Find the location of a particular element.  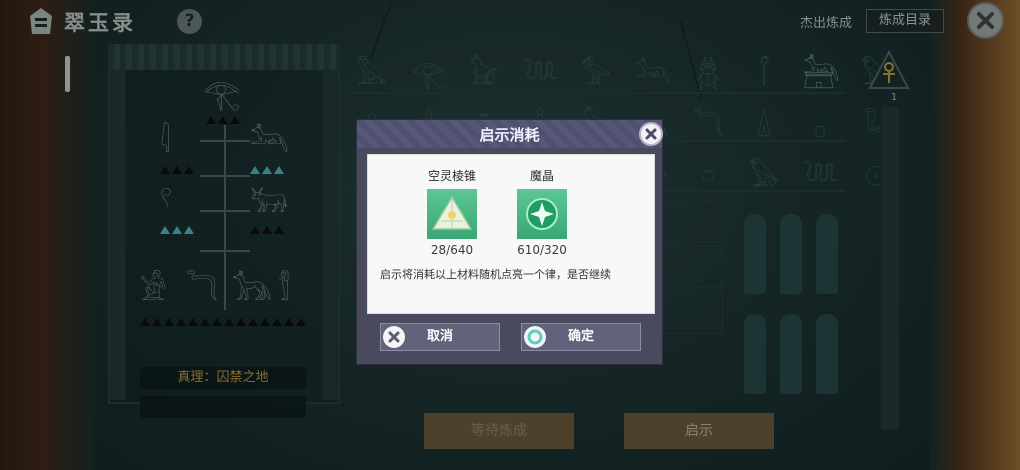

confirm-button: 确定 is located at coordinates (581, 337).